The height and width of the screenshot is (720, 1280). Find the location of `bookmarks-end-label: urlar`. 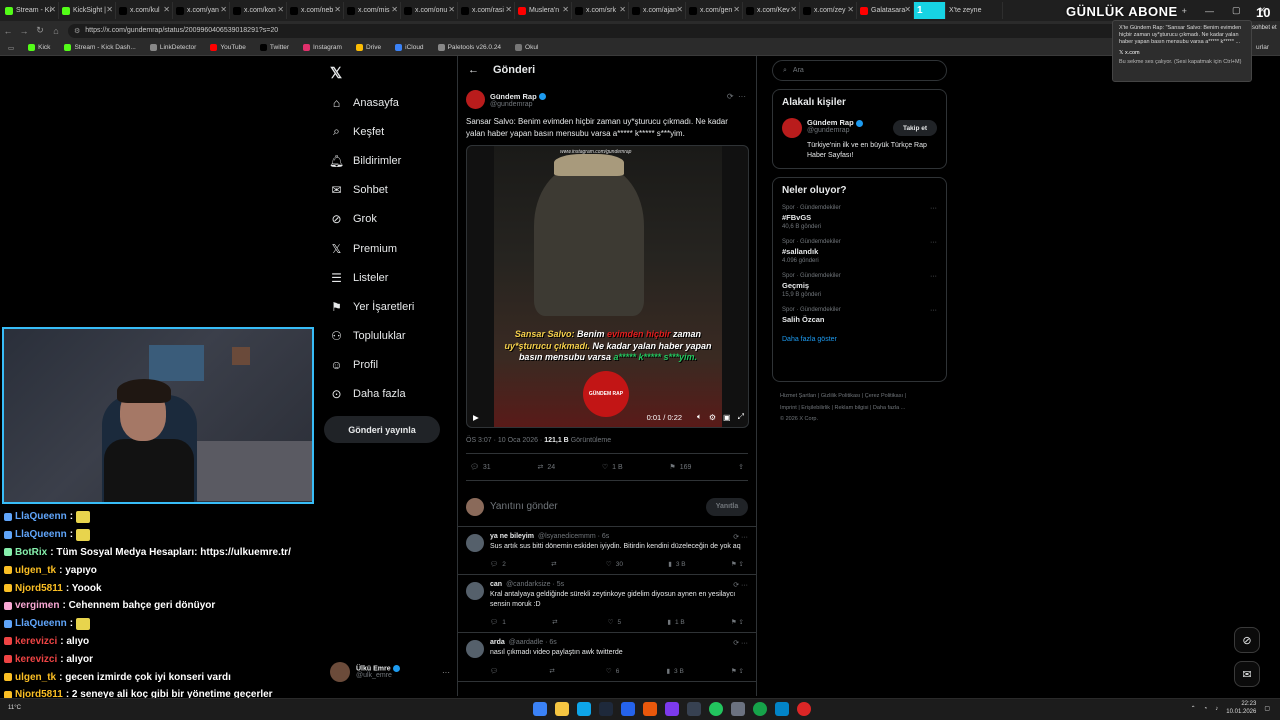

bookmarks-end-label: urlar is located at coordinates (1262, 47).